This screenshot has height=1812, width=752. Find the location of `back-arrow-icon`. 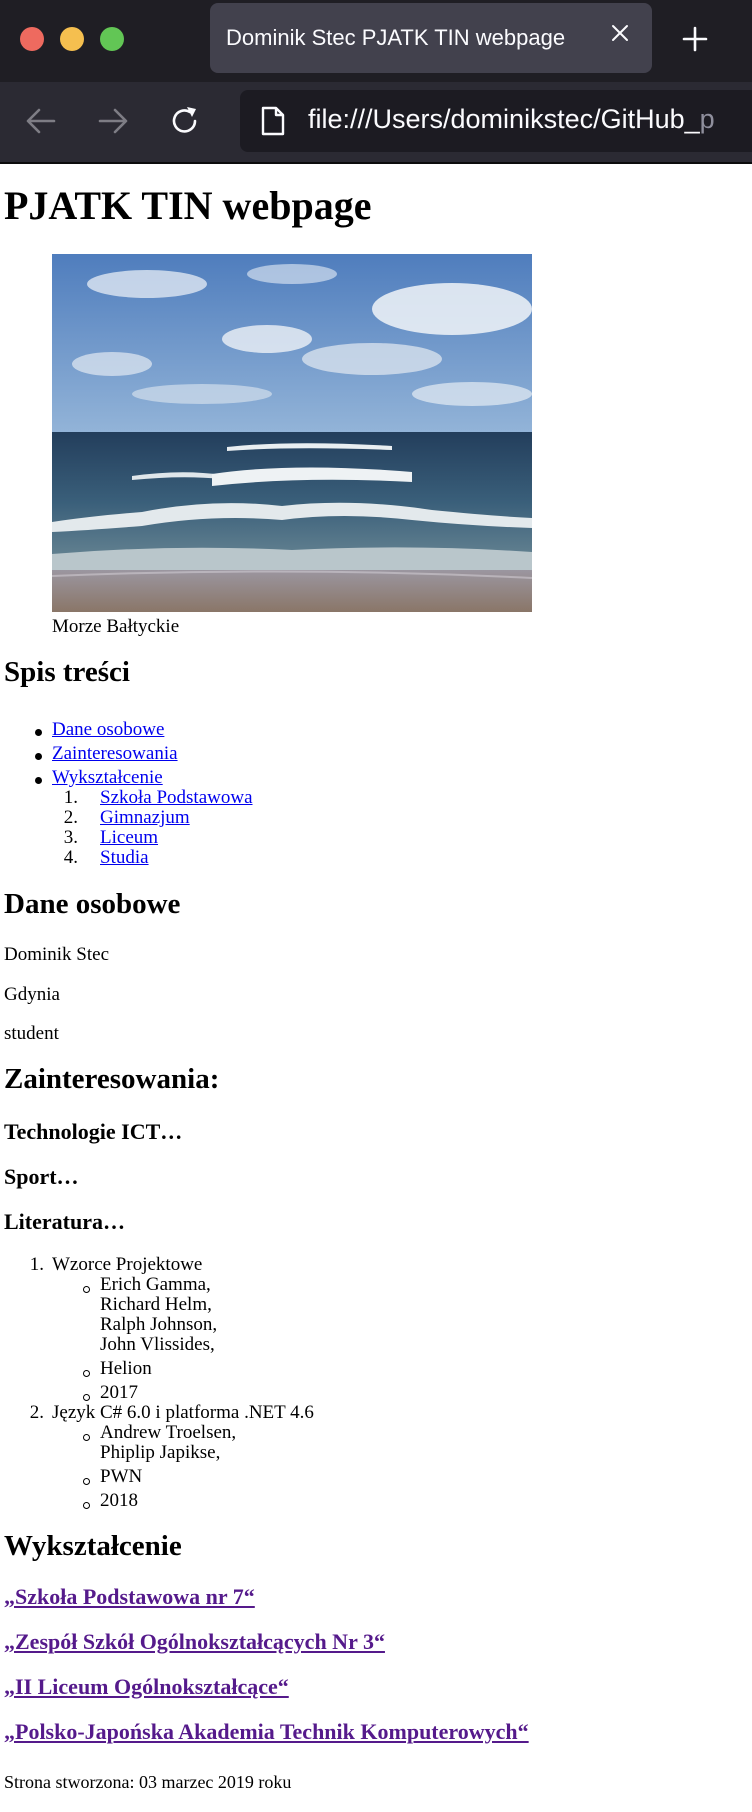

back-arrow-icon is located at coordinates (41, 121).